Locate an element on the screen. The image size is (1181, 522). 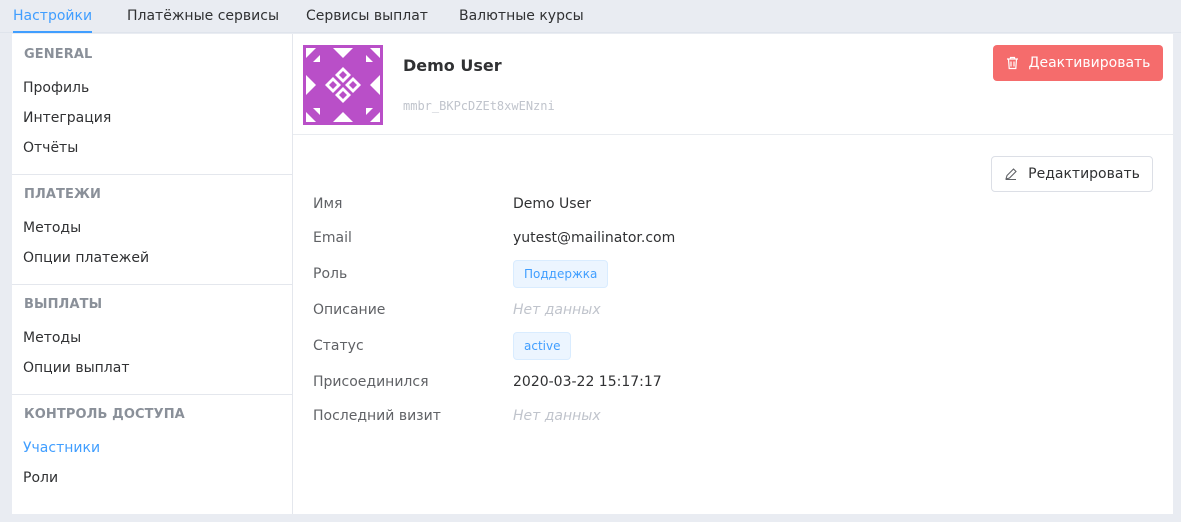
sidebar-item-payout-methods: Методы is located at coordinates (52, 338).